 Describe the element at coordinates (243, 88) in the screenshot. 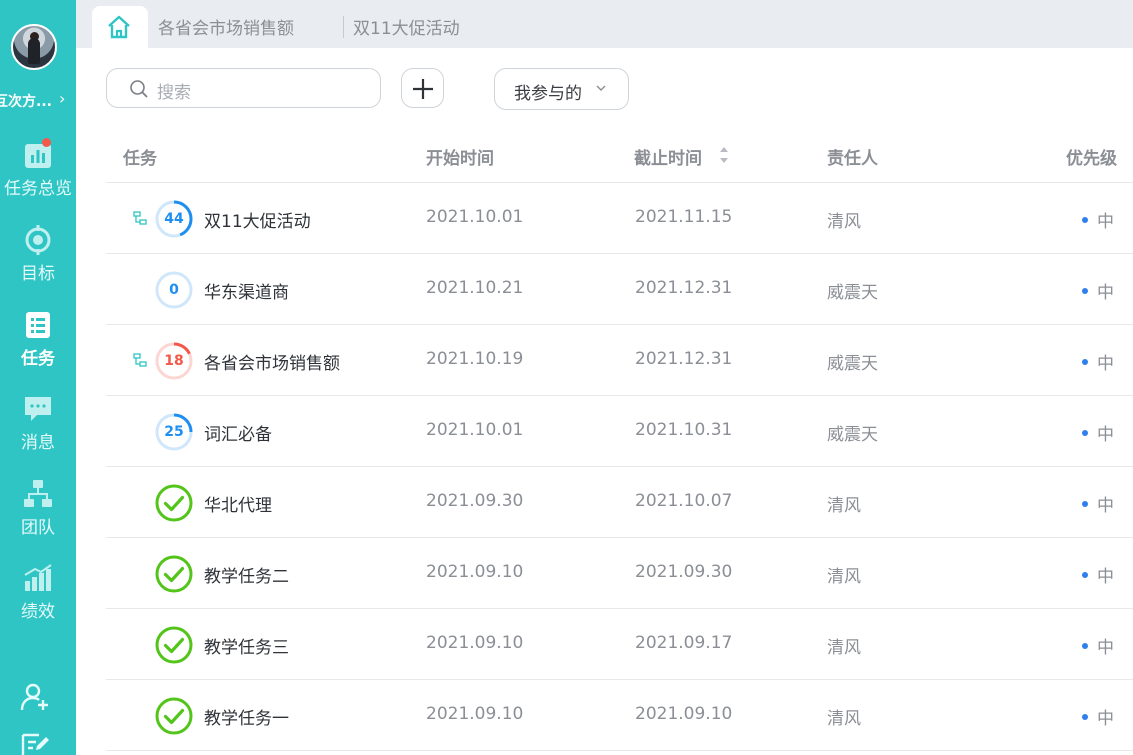

I see `search-input: 搜索` at that location.